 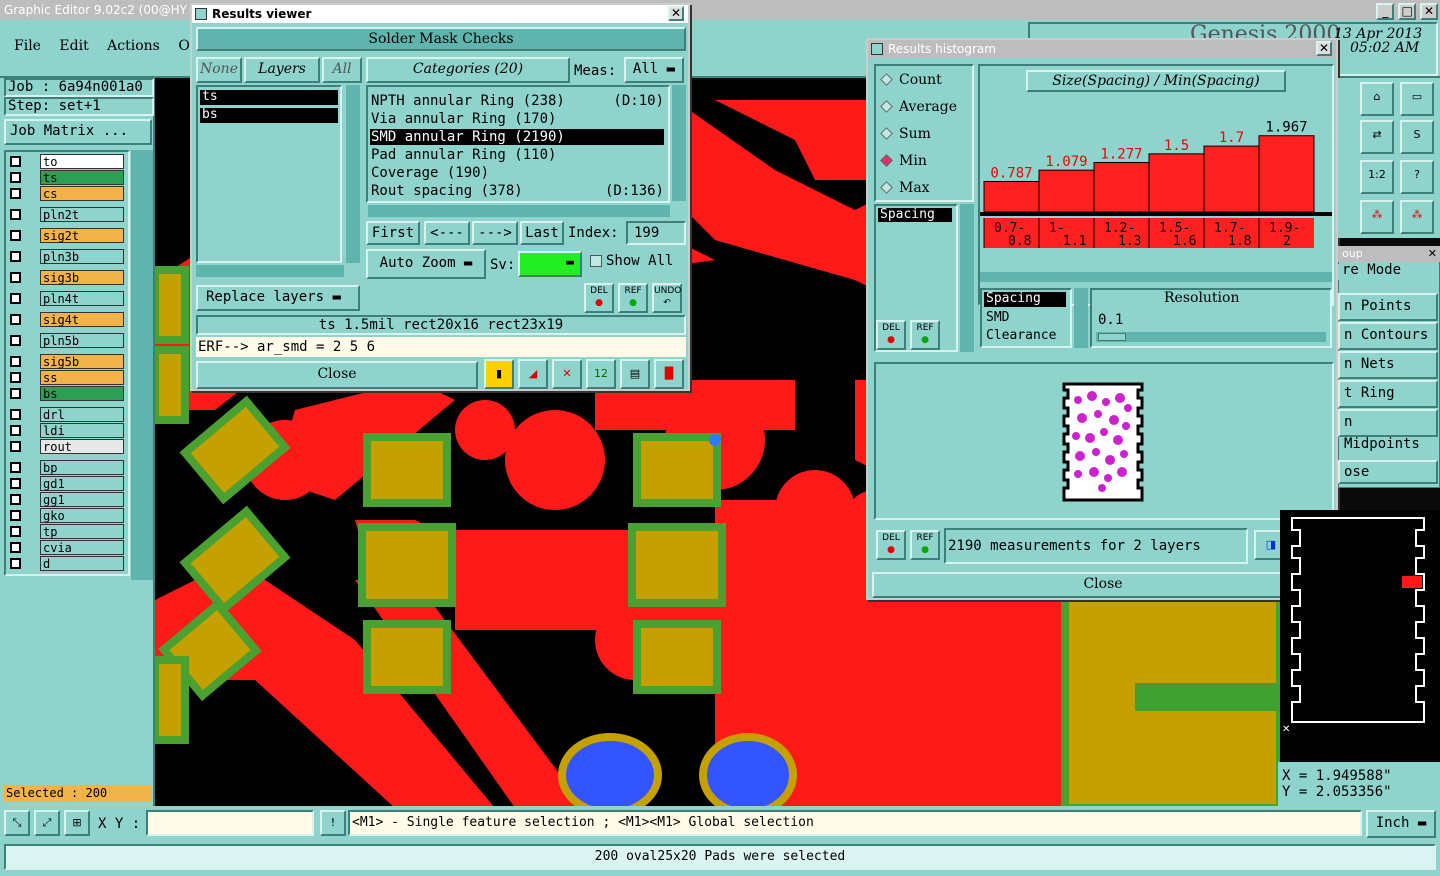 What do you see at coordinates (1388, 271) in the screenshot?
I see `right-popup-item: re Mode` at bounding box center [1388, 271].